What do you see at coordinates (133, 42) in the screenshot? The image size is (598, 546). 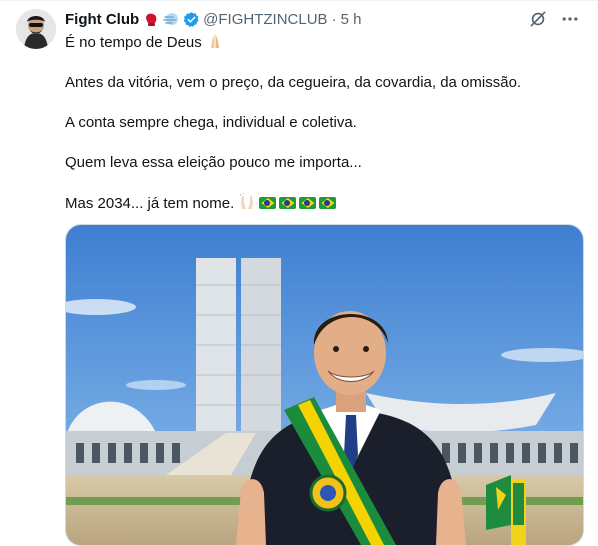 I see `tweet-line-1-text: É no tempo de Deus` at bounding box center [133, 42].